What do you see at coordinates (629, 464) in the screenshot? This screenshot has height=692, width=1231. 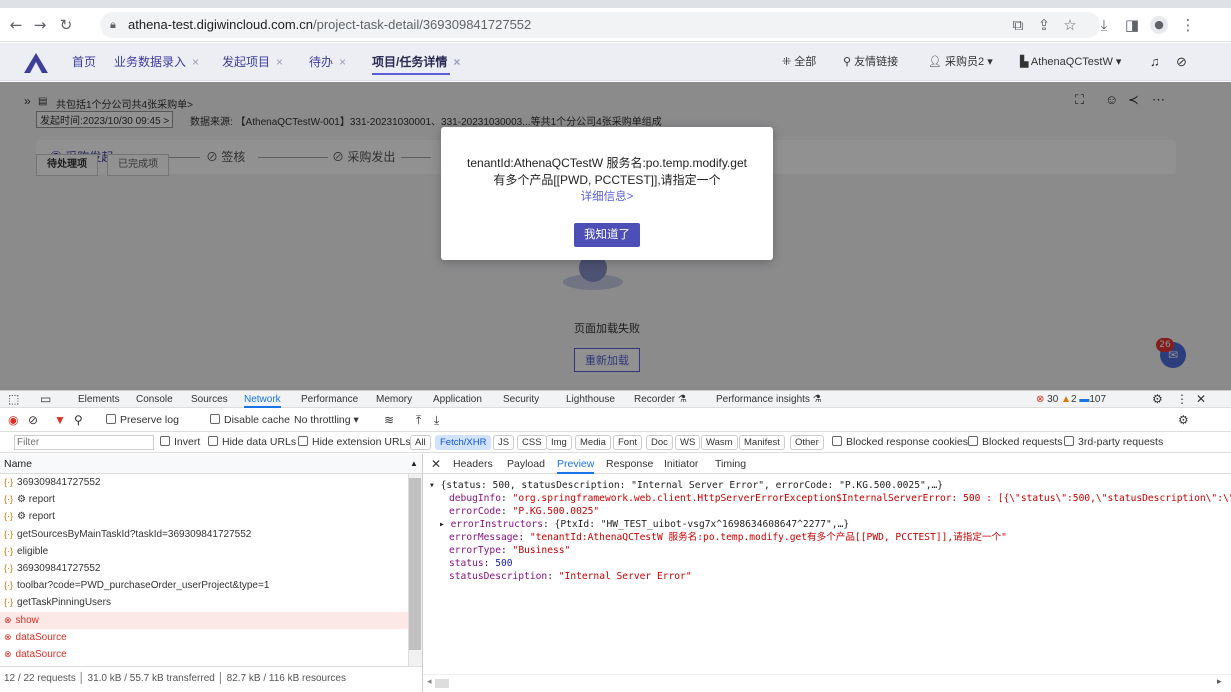 I see `detail-tab-response: Response` at bounding box center [629, 464].